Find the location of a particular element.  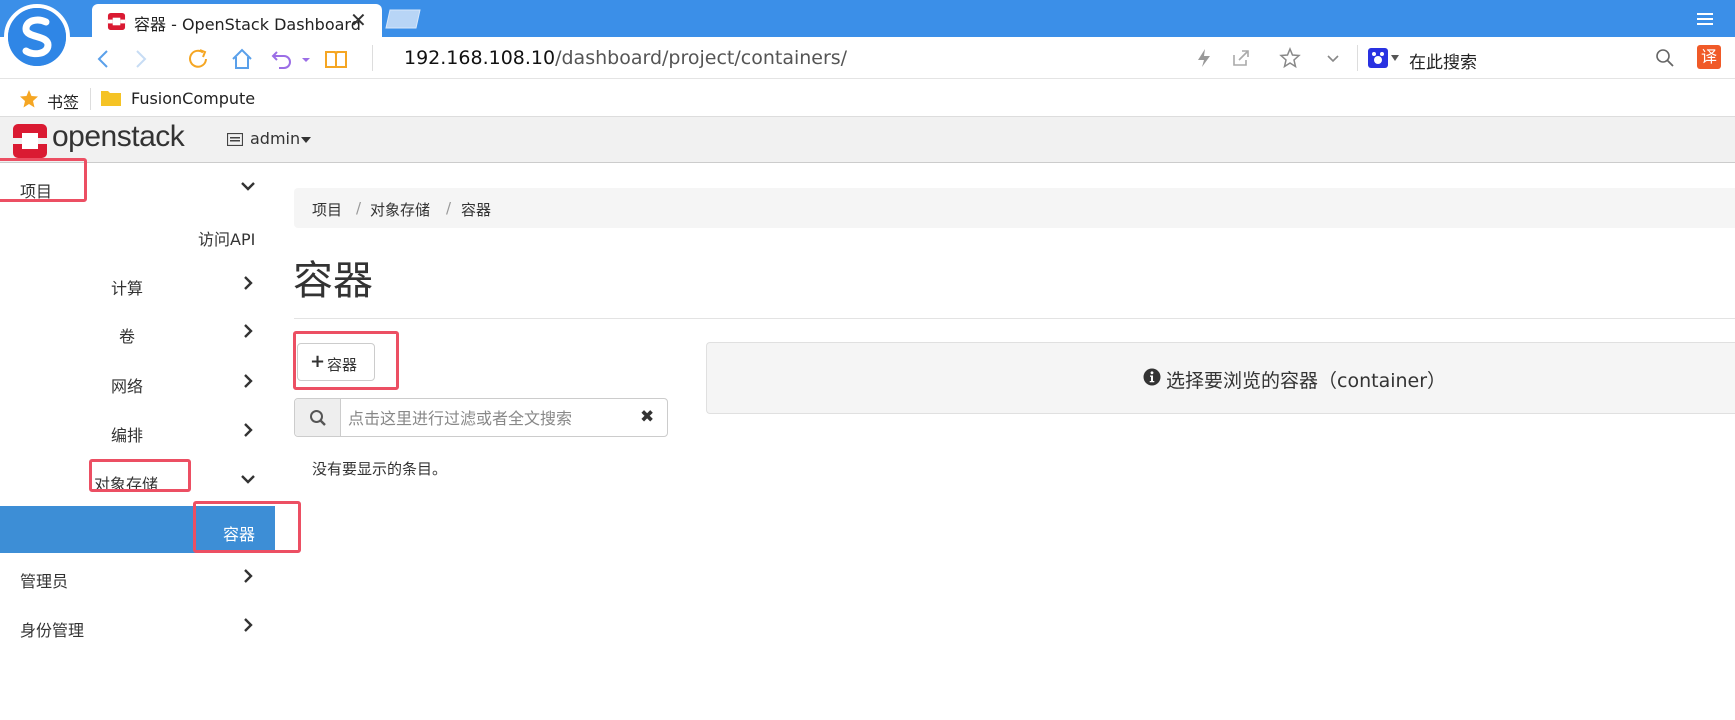

new-tab-icon is located at coordinates (404, 19).